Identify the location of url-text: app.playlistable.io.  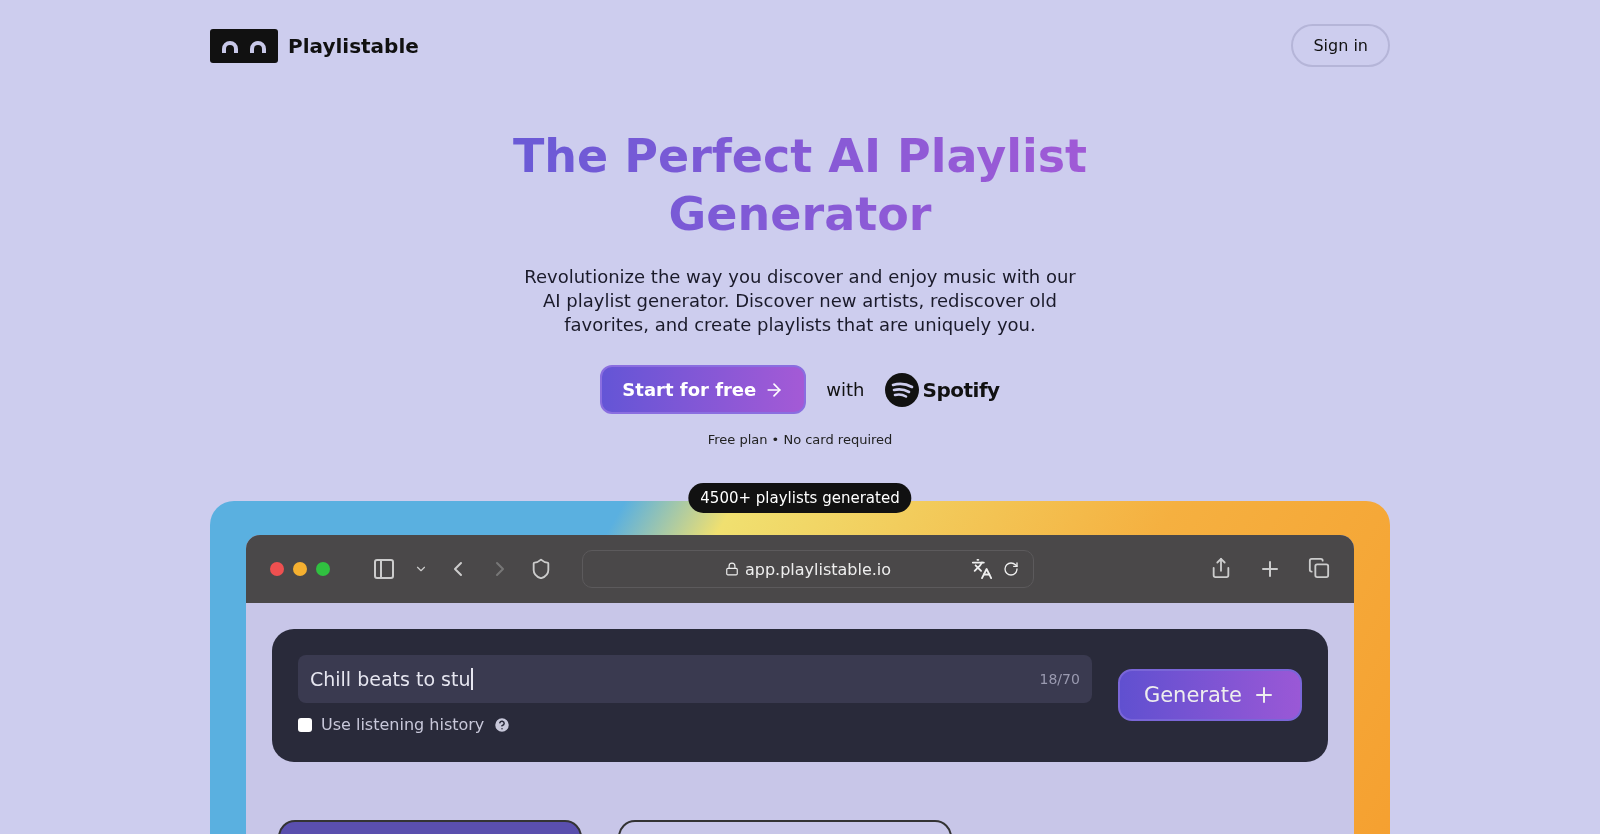
(818, 569).